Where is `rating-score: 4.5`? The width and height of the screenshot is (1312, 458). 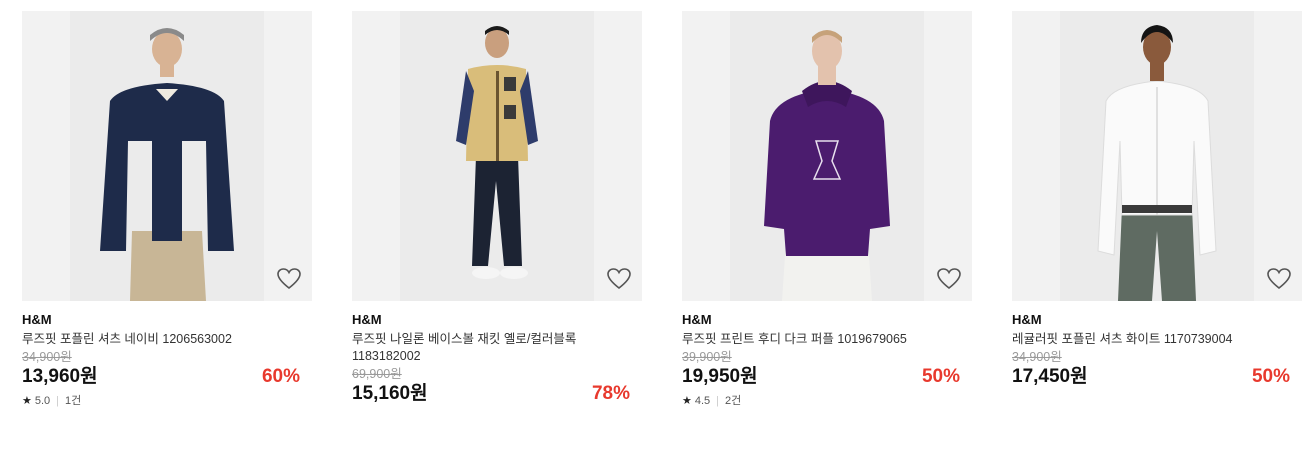
rating-score: 4.5 is located at coordinates (702, 401).